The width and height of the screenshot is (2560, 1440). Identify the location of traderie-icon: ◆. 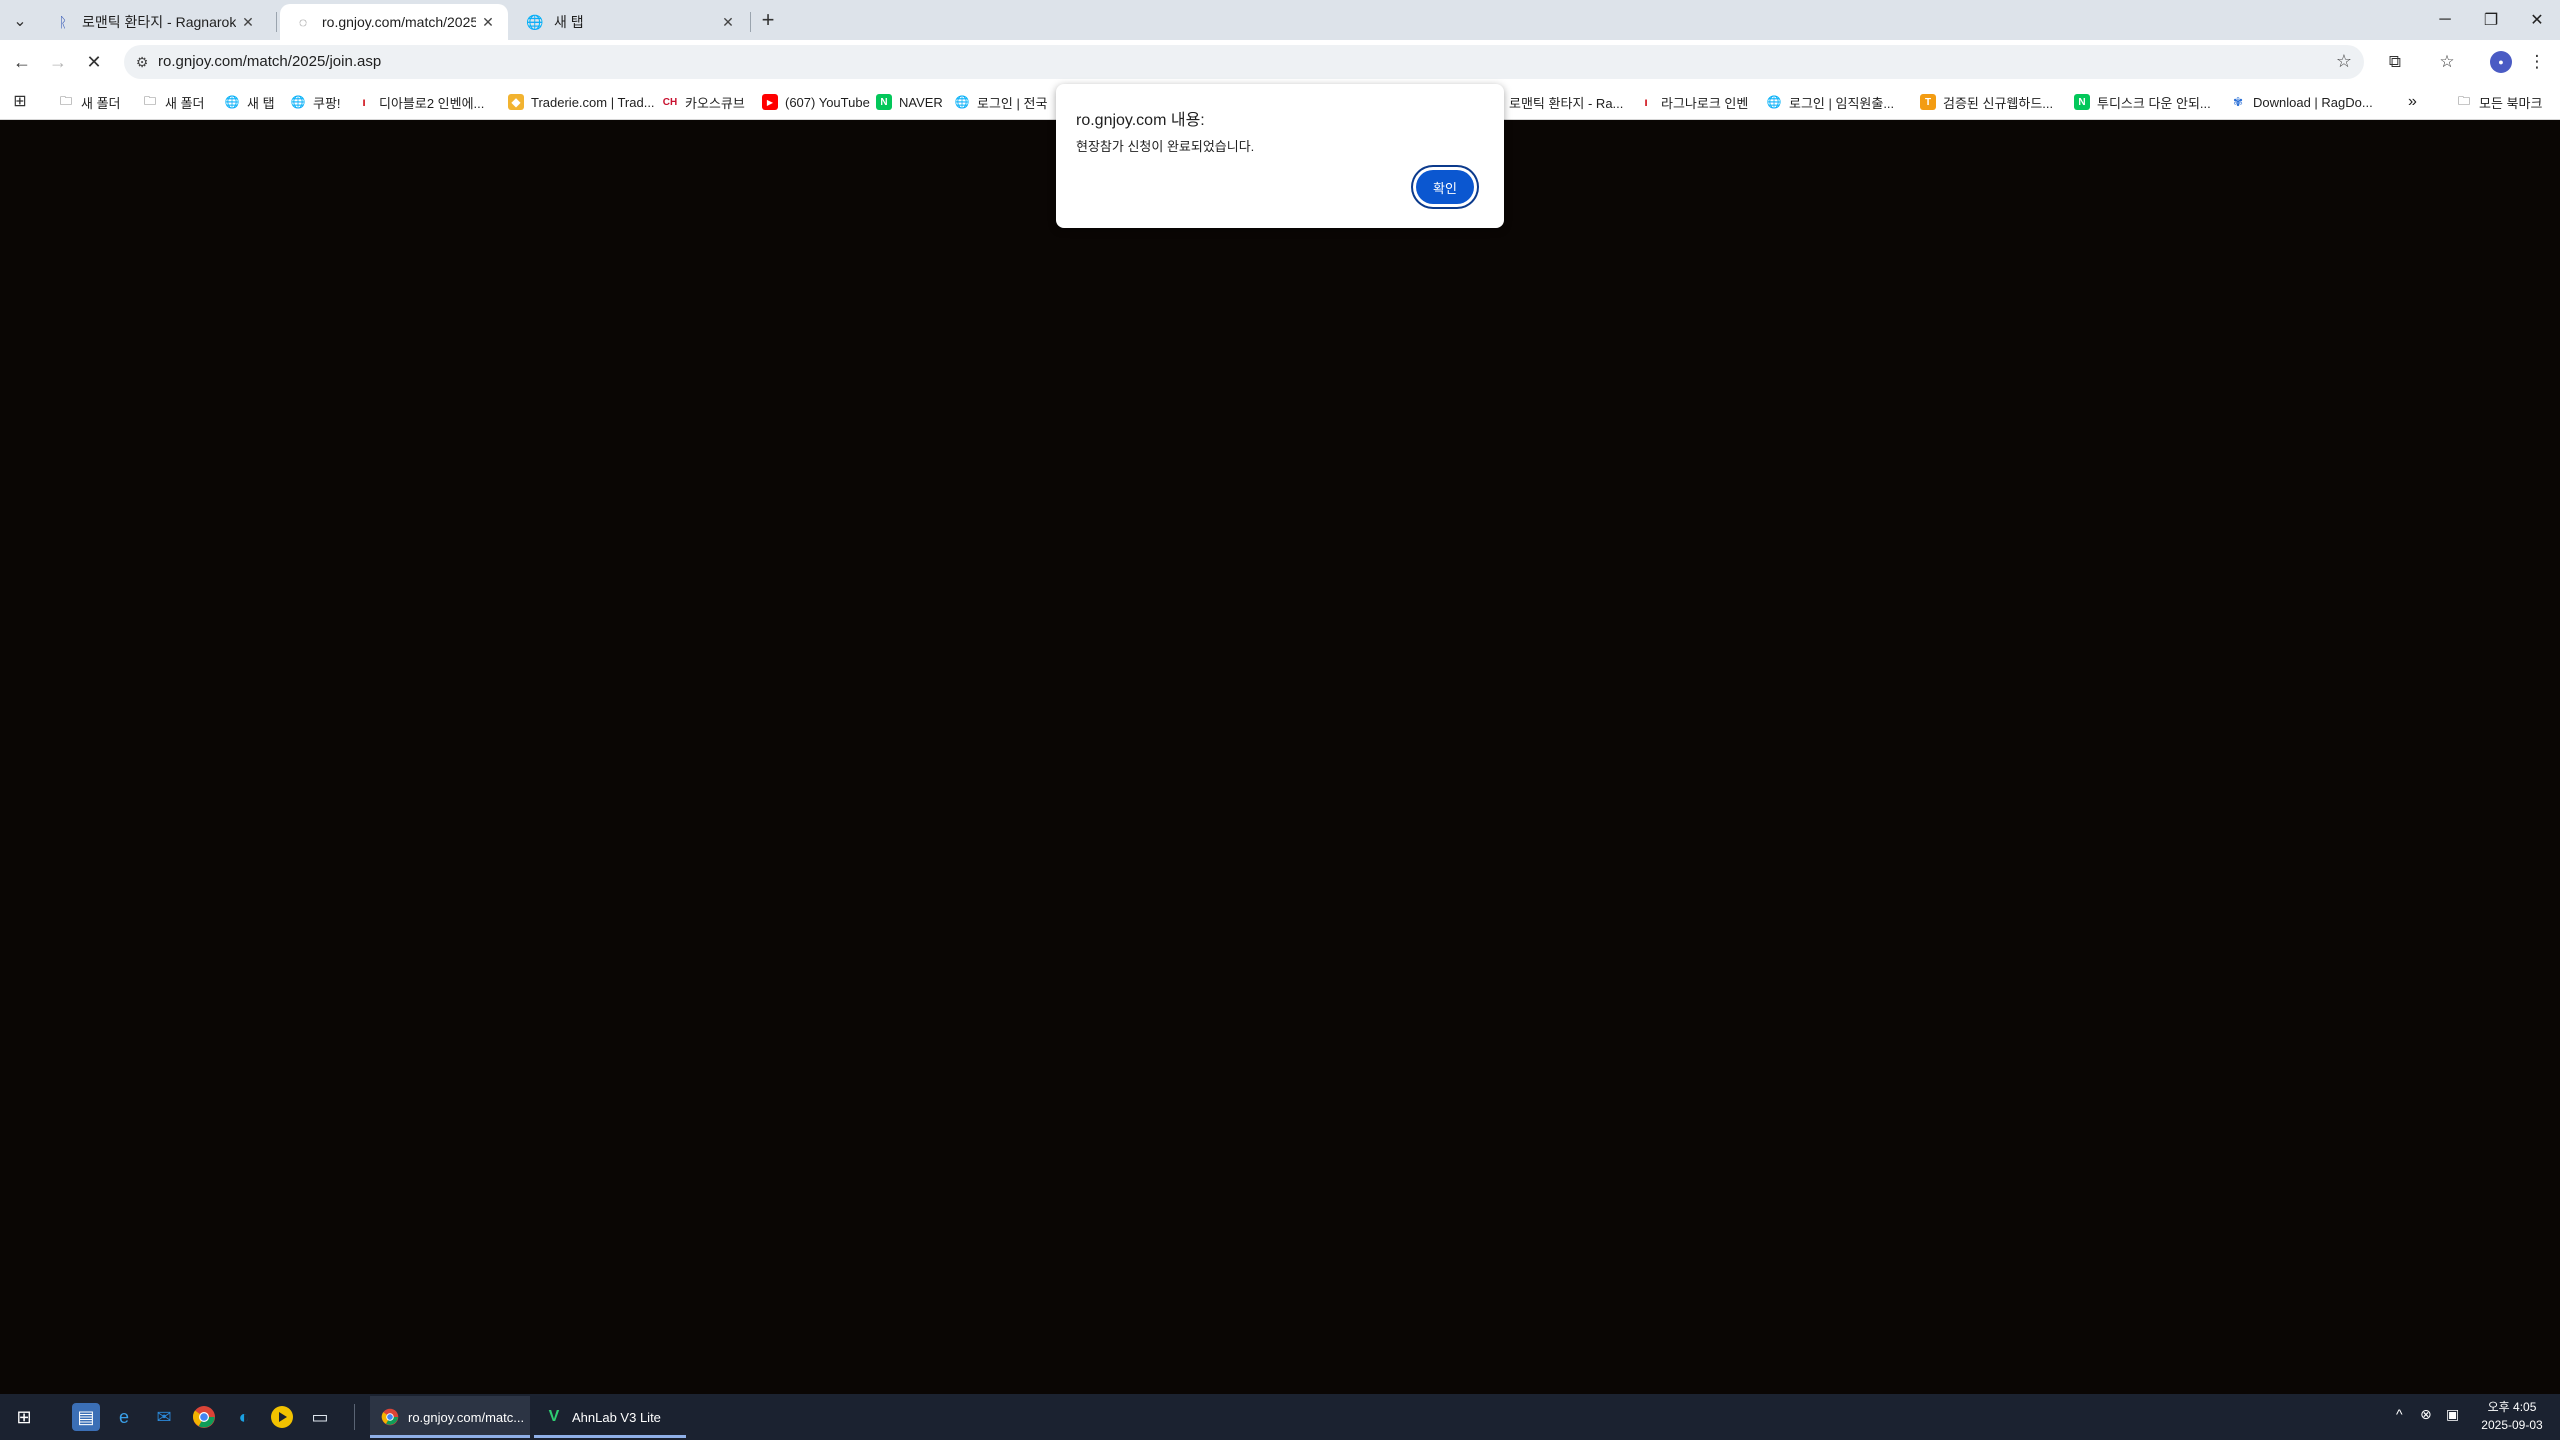
(516, 102).